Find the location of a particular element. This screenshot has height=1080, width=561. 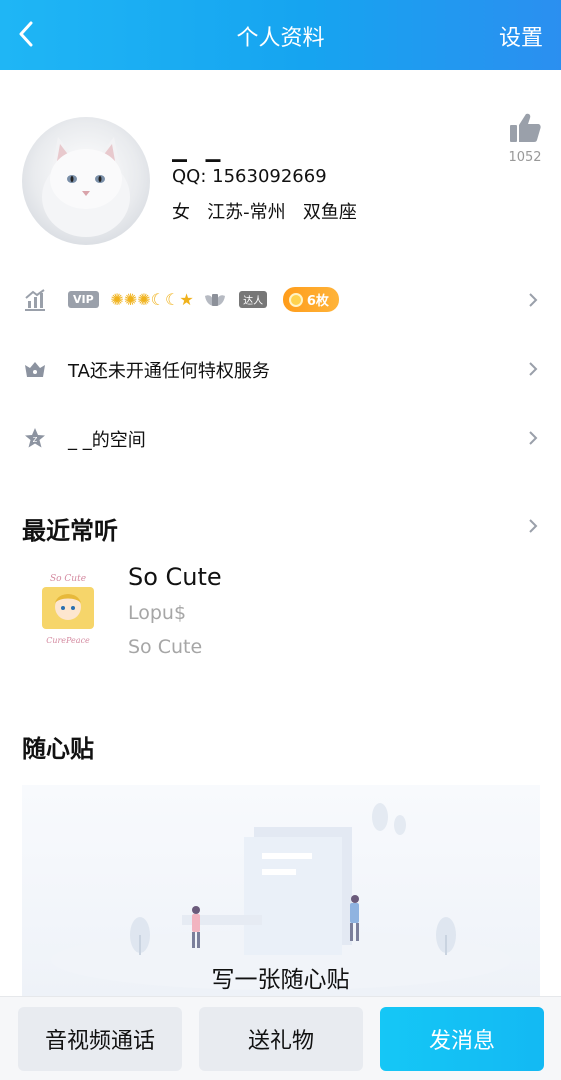

location: 江苏-常州 is located at coordinates (246, 212).